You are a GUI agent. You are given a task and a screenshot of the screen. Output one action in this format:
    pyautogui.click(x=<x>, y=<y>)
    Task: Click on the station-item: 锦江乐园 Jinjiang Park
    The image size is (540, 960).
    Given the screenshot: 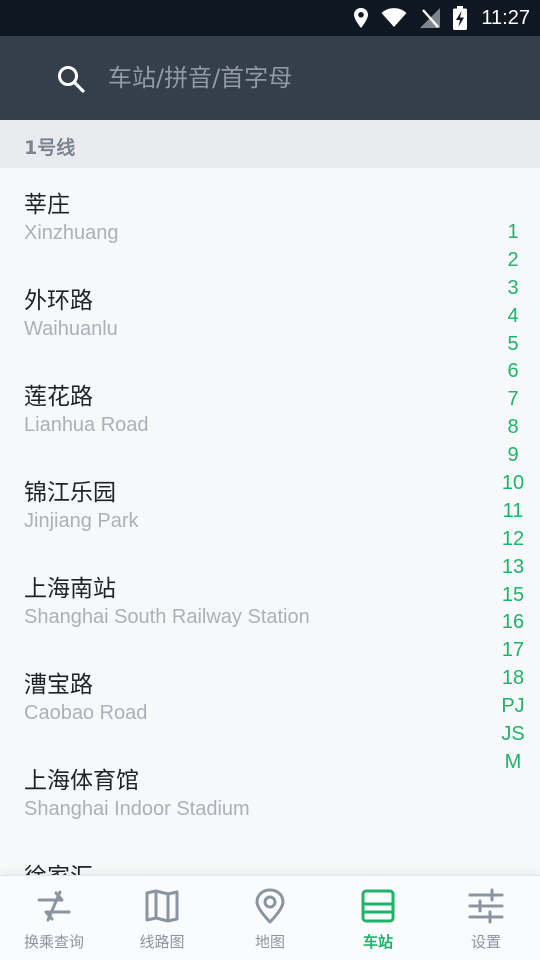 What is the action you would take?
    pyautogui.click(x=250, y=504)
    